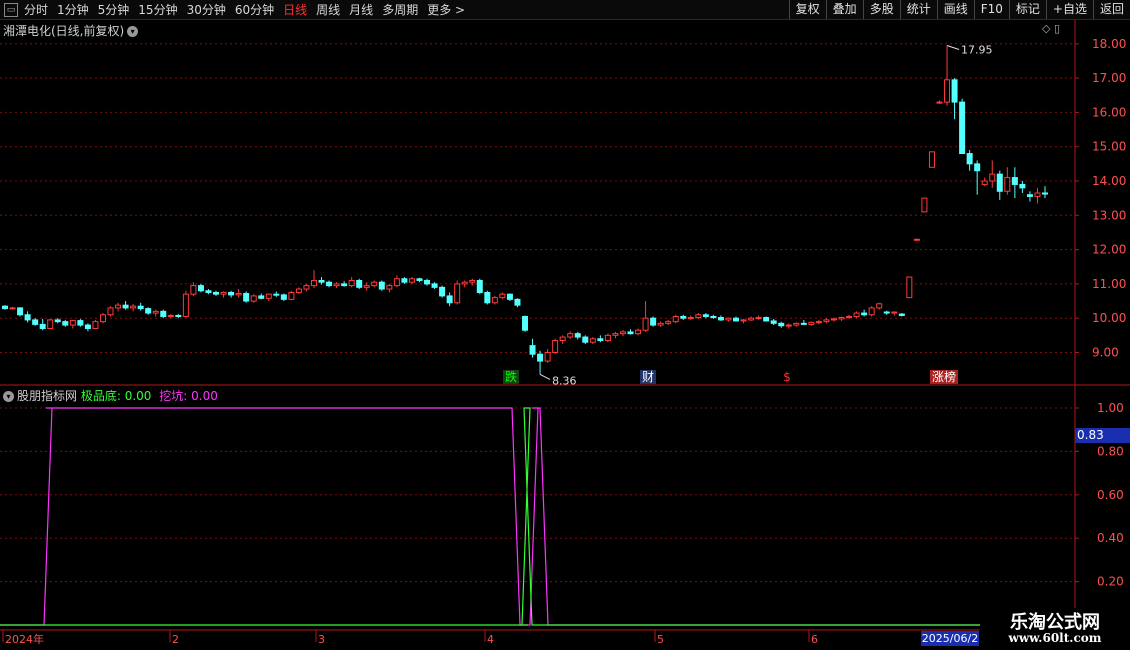  Describe the element at coordinates (295, 9) in the screenshot. I see `period-tab: 日线` at that location.